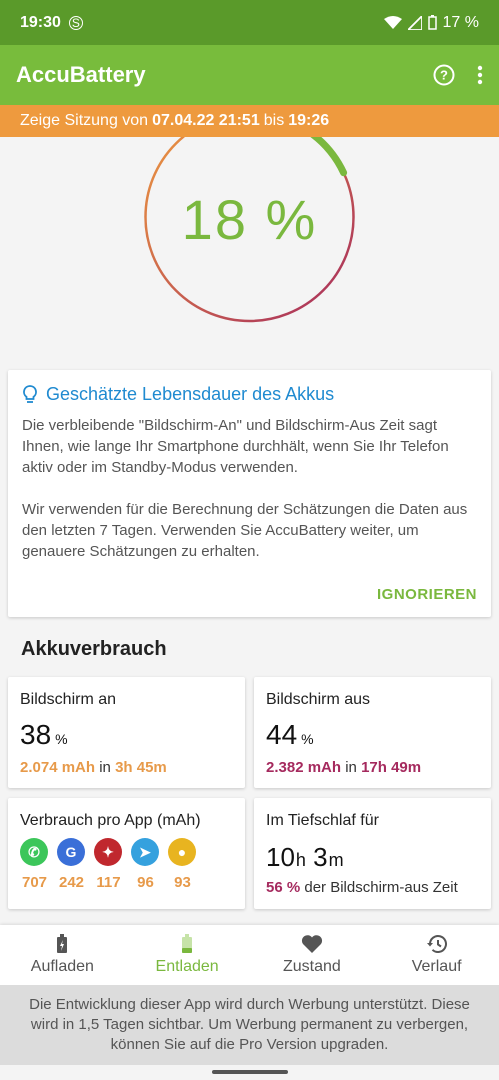  Describe the element at coordinates (307, 739) in the screenshot. I see `screen-off-unit: %` at that location.